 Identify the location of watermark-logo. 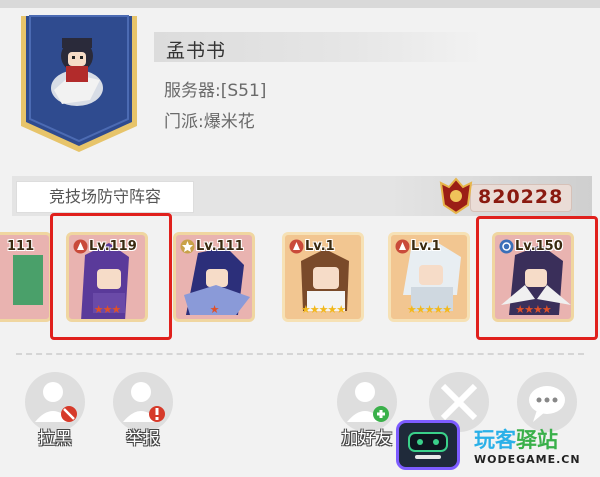
(428, 445).